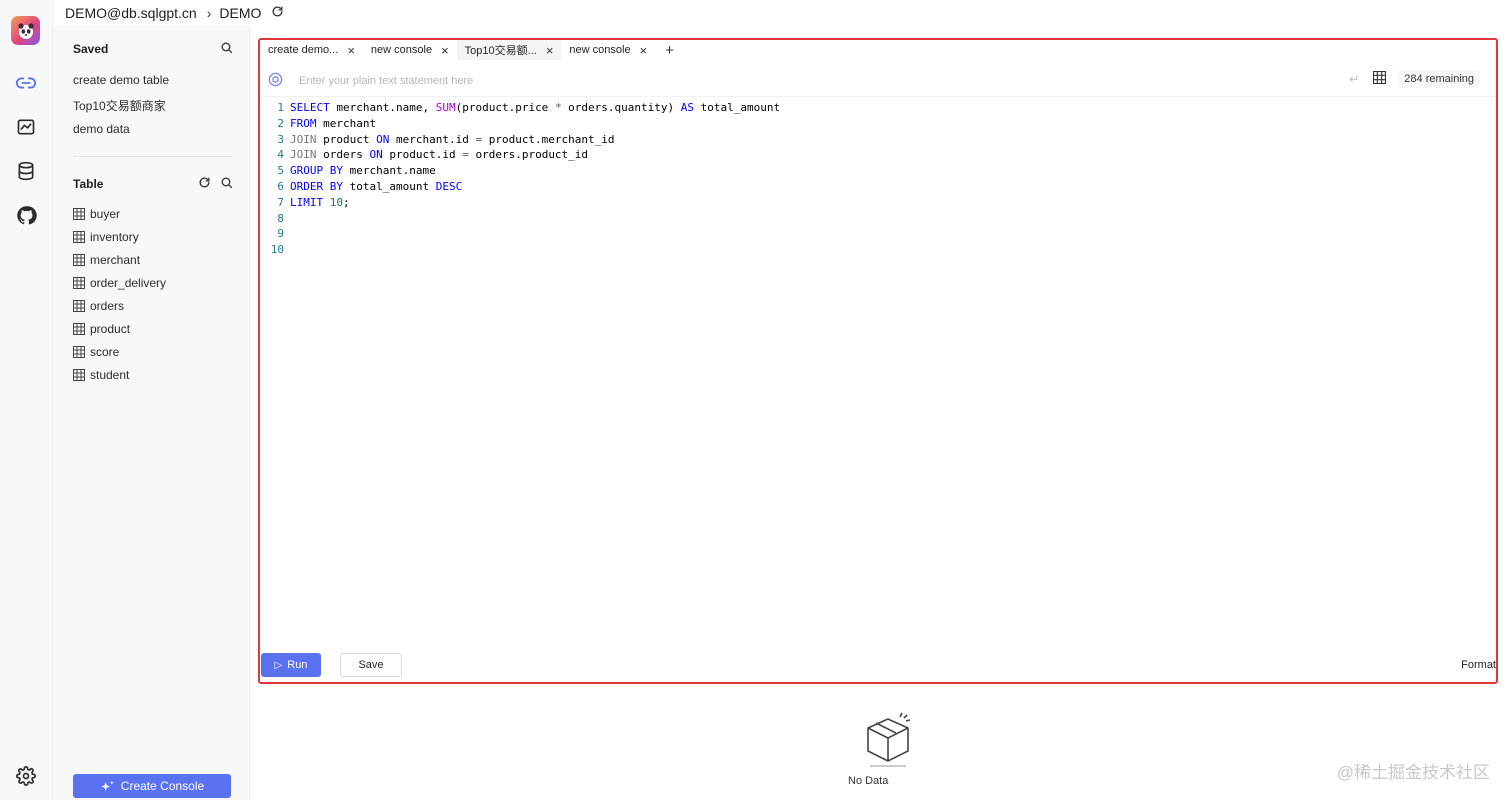 This screenshot has height=800, width=1512. What do you see at coordinates (382, 107) in the screenshot?
I see `code-token: merchant.name,` at bounding box center [382, 107].